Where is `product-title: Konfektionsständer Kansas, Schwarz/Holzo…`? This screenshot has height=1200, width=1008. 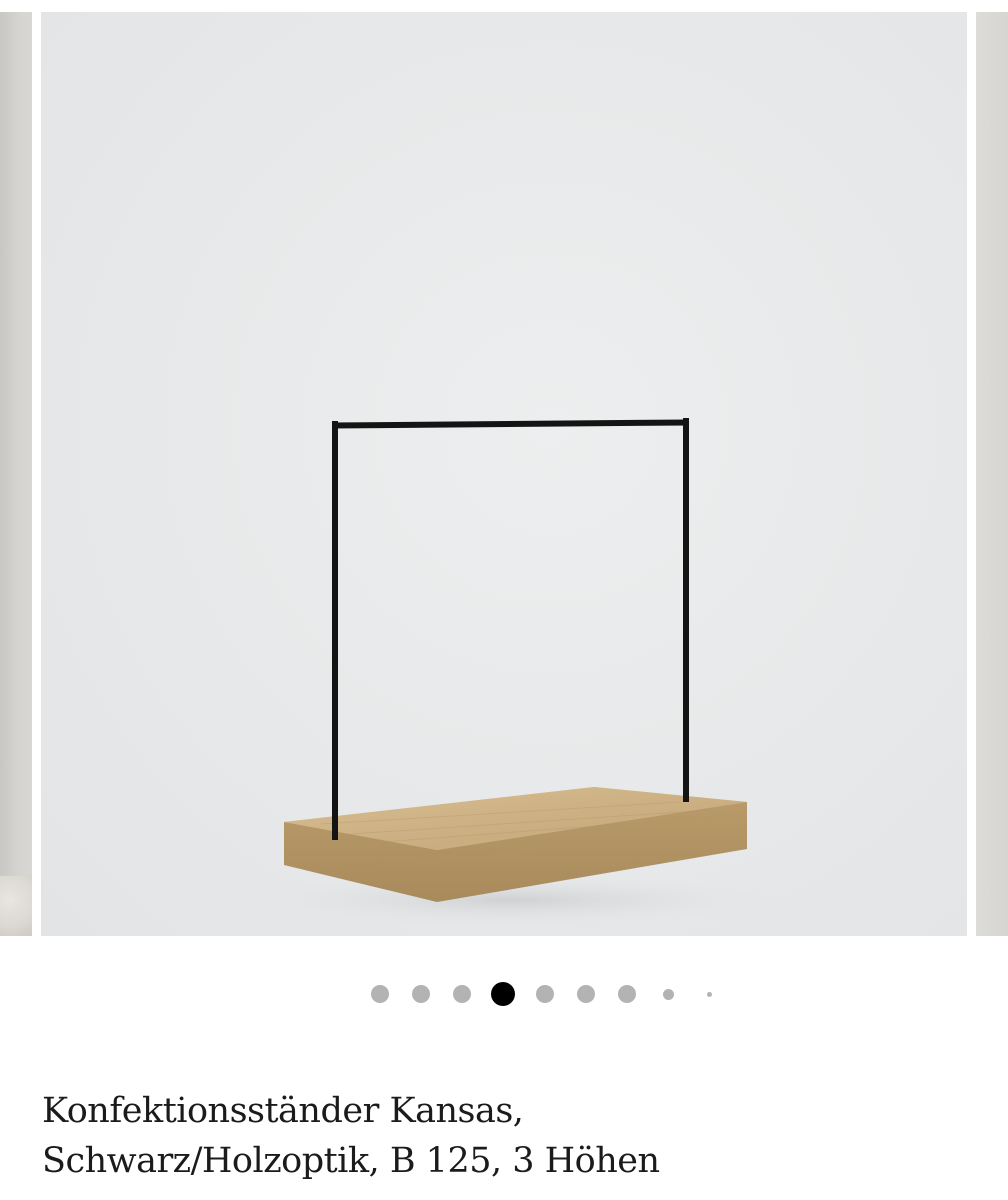 product-title: Konfektionsständer Kansas, Schwarz/Holzo… is located at coordinates (512, 1136).